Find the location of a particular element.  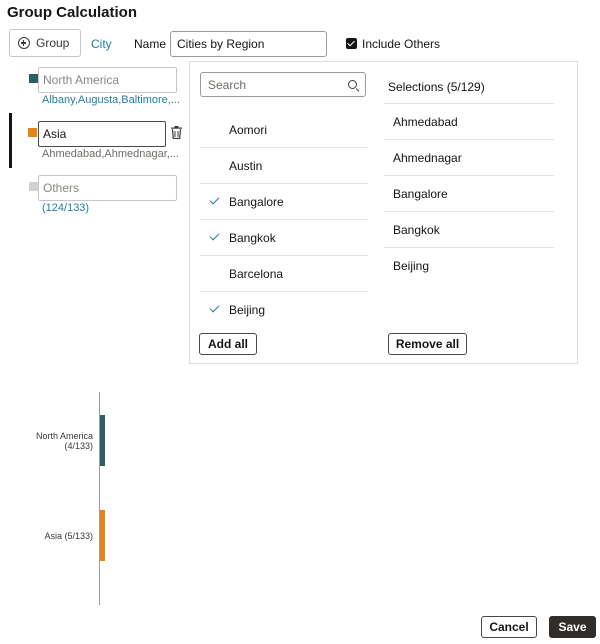

selections-header: Selections (5/129) is located at coordinates (436, 87).